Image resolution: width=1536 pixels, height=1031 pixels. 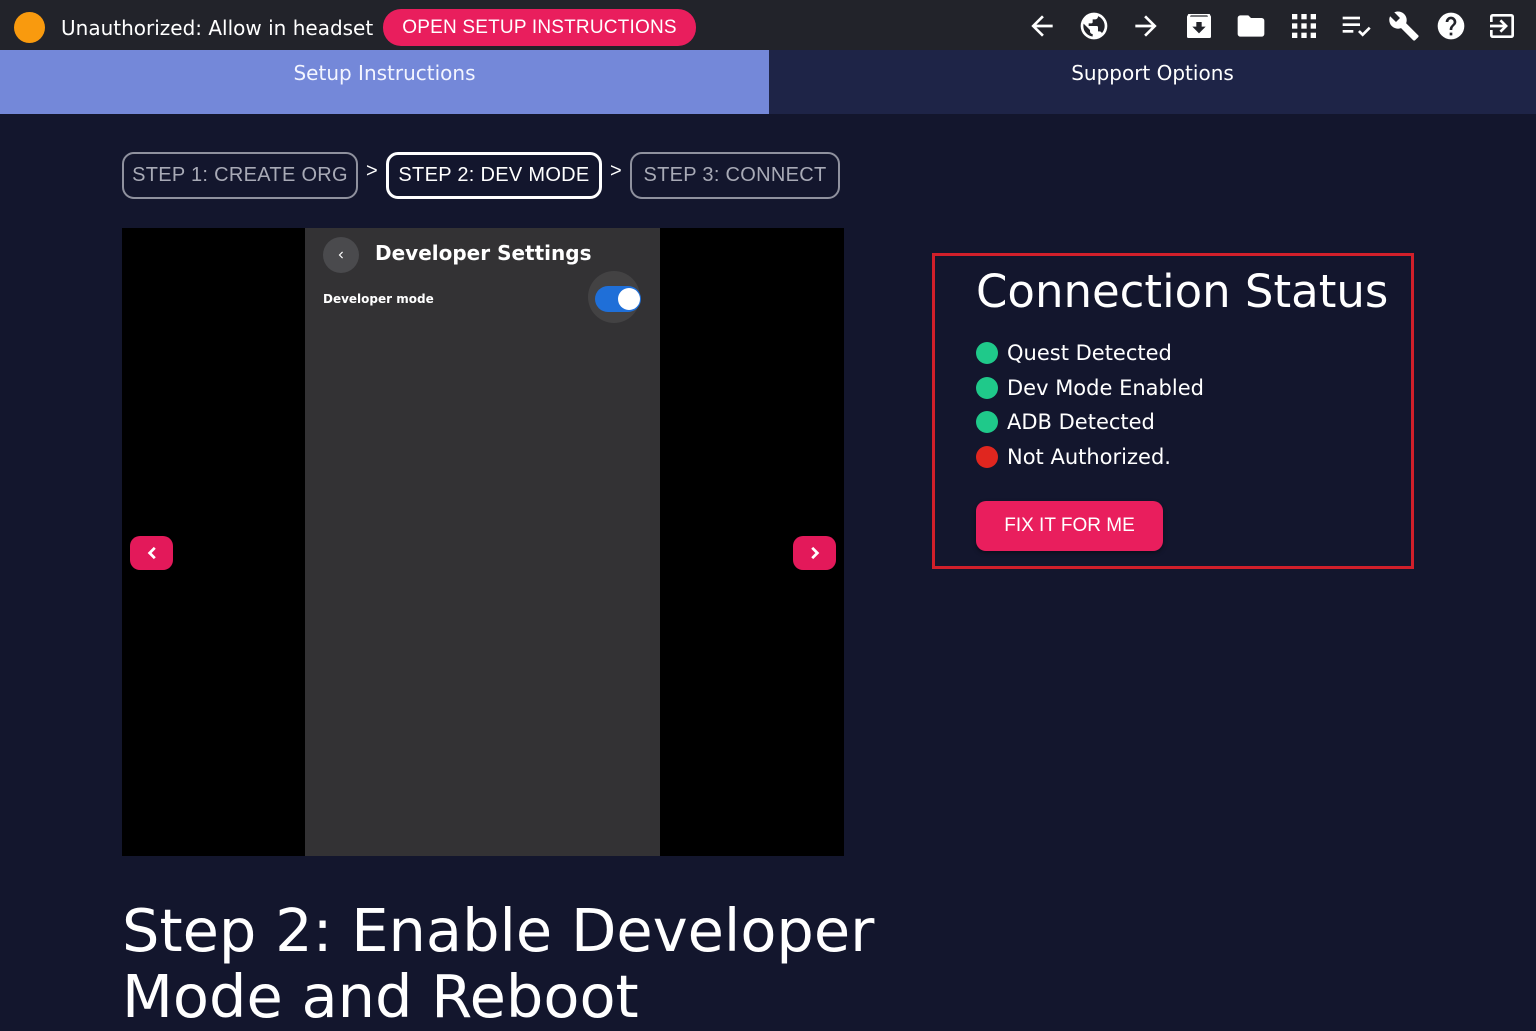 I want to click on connection-status-title: Connection Status, so click(x=1182, y=291).